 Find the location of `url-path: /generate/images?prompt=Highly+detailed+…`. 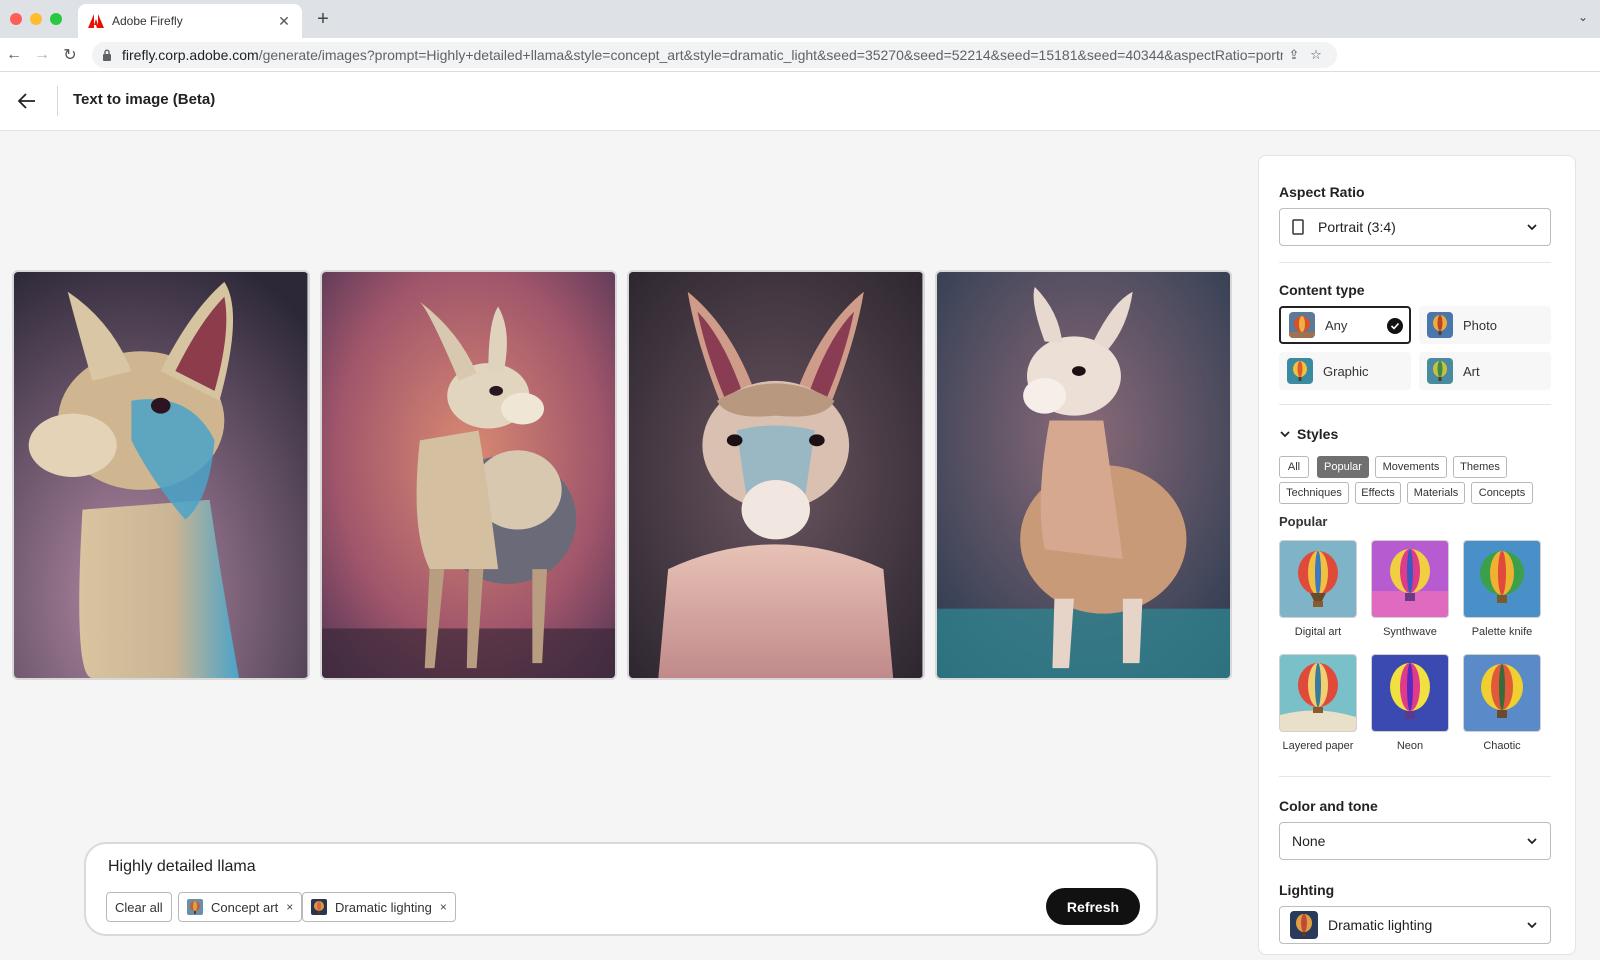

url-path: /generate/images?prompt=Highly+detailed+… is located at coordinates (770, 55).